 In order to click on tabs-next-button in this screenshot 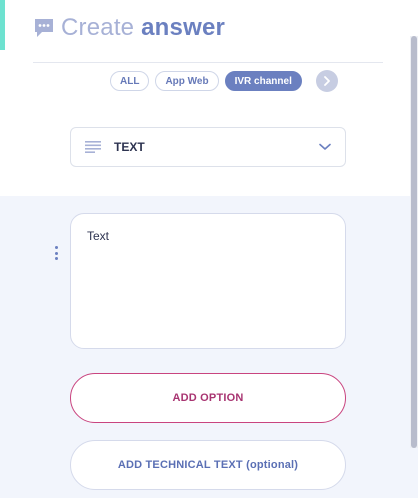, I will do `click(326, 81)`.